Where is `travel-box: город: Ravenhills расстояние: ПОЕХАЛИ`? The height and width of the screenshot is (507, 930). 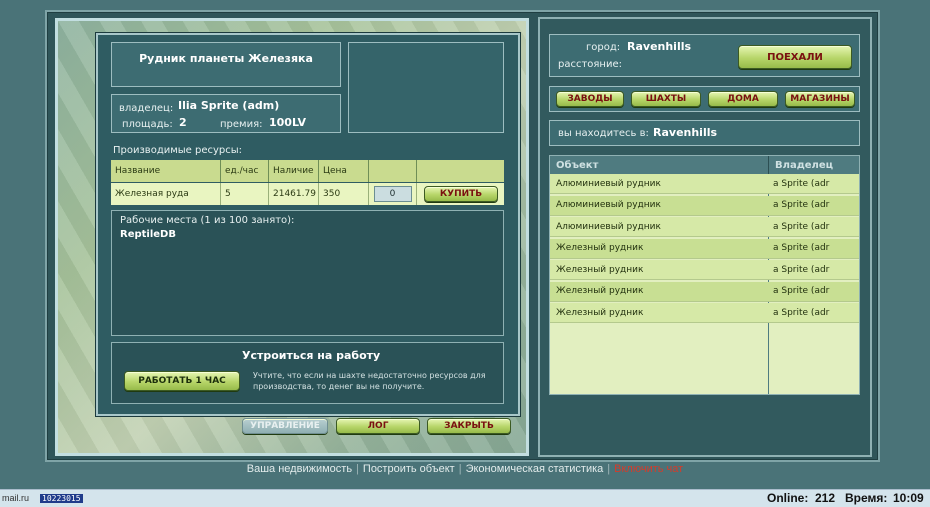
travel-box: город: Ravenhills расстояние: ПОЕХАЛИ is located at coordinates (704, 55).